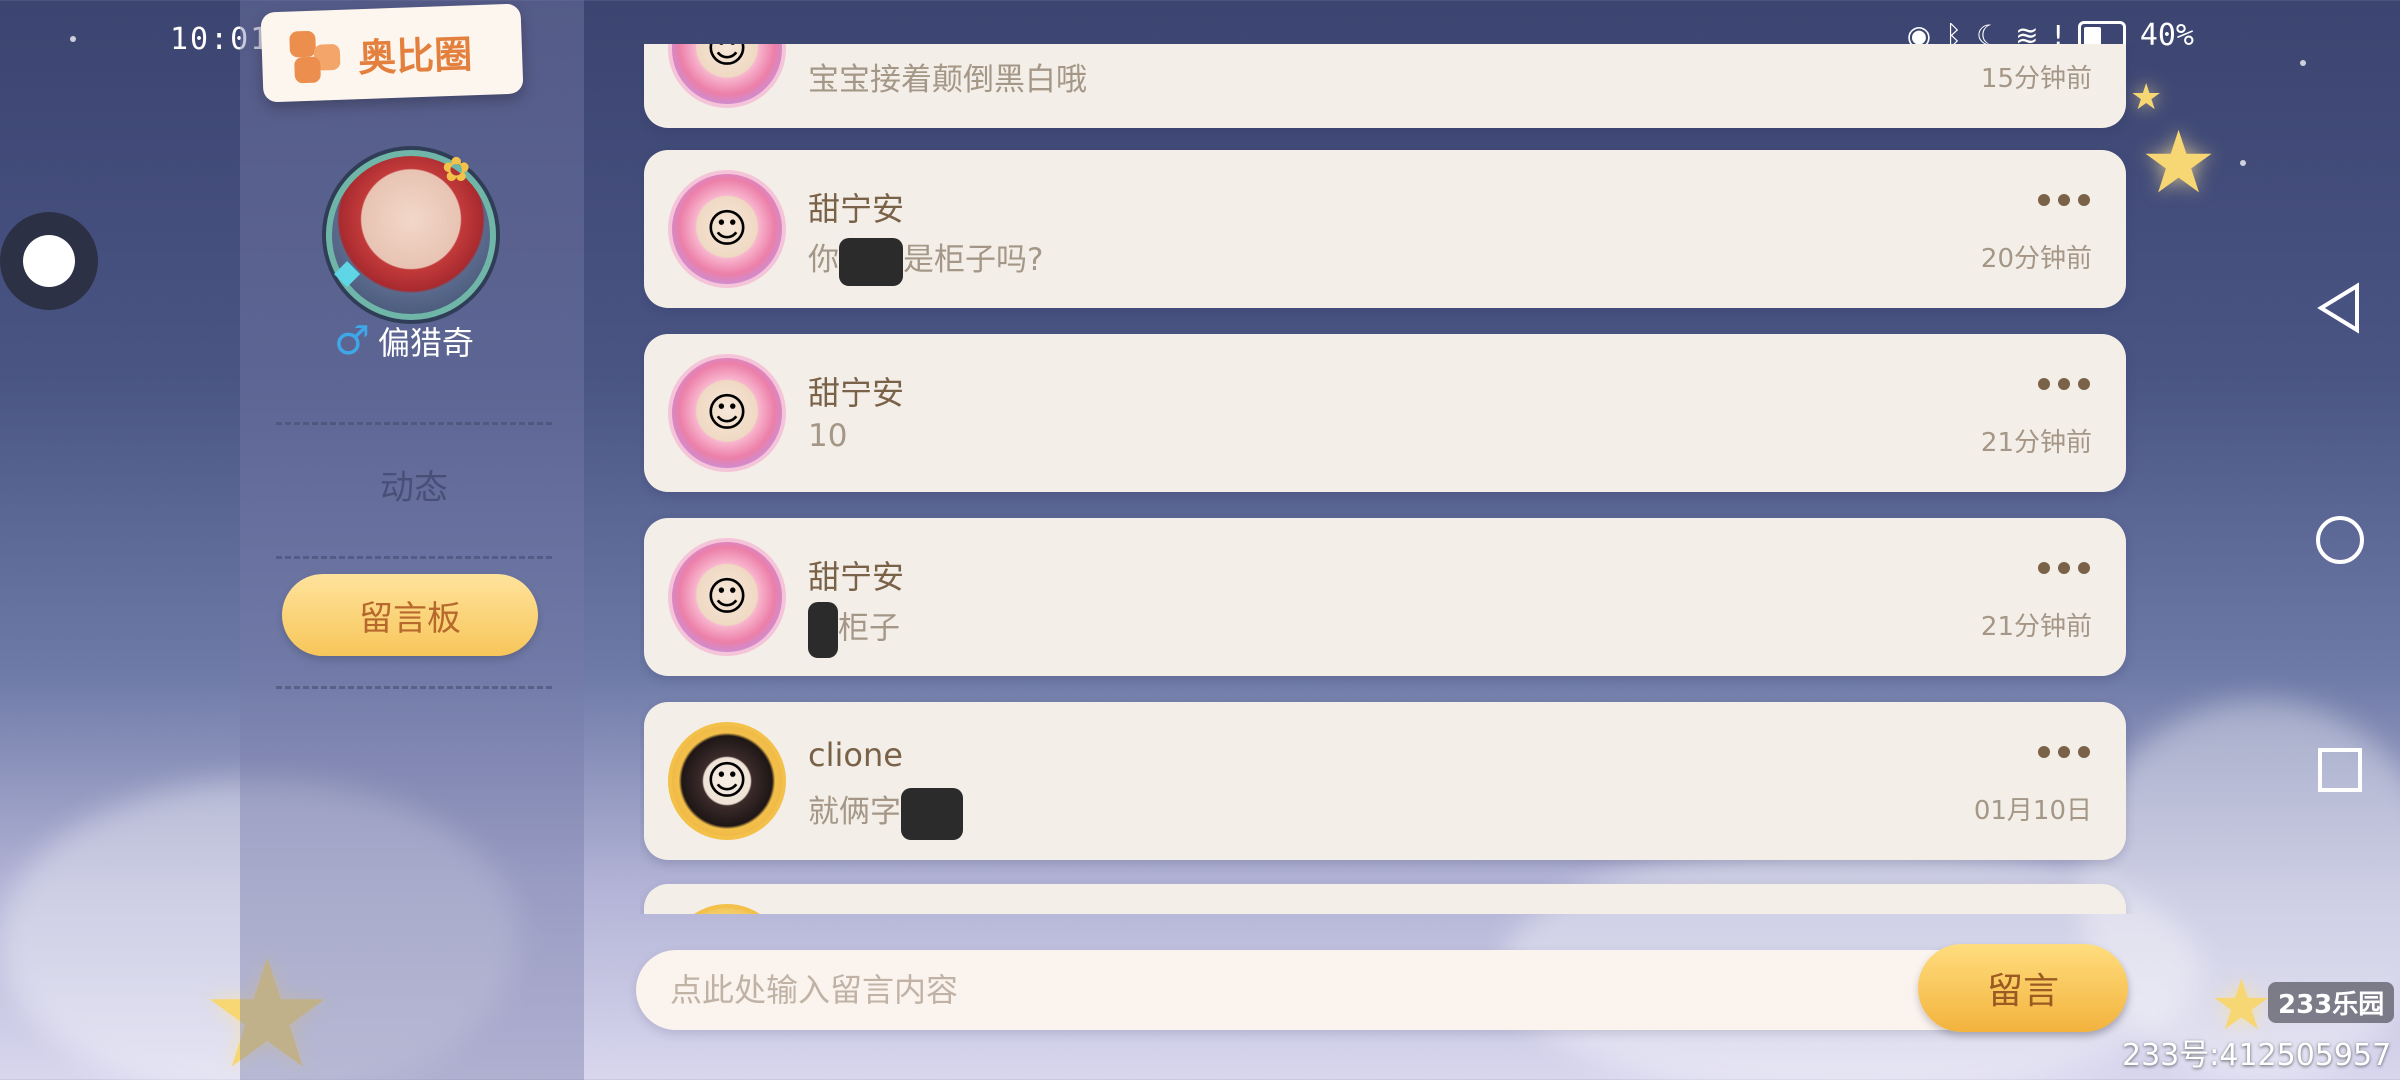 This screenshot has height=1080, width=2400. I want to click on message-content: 柜子, so click(854, 630).